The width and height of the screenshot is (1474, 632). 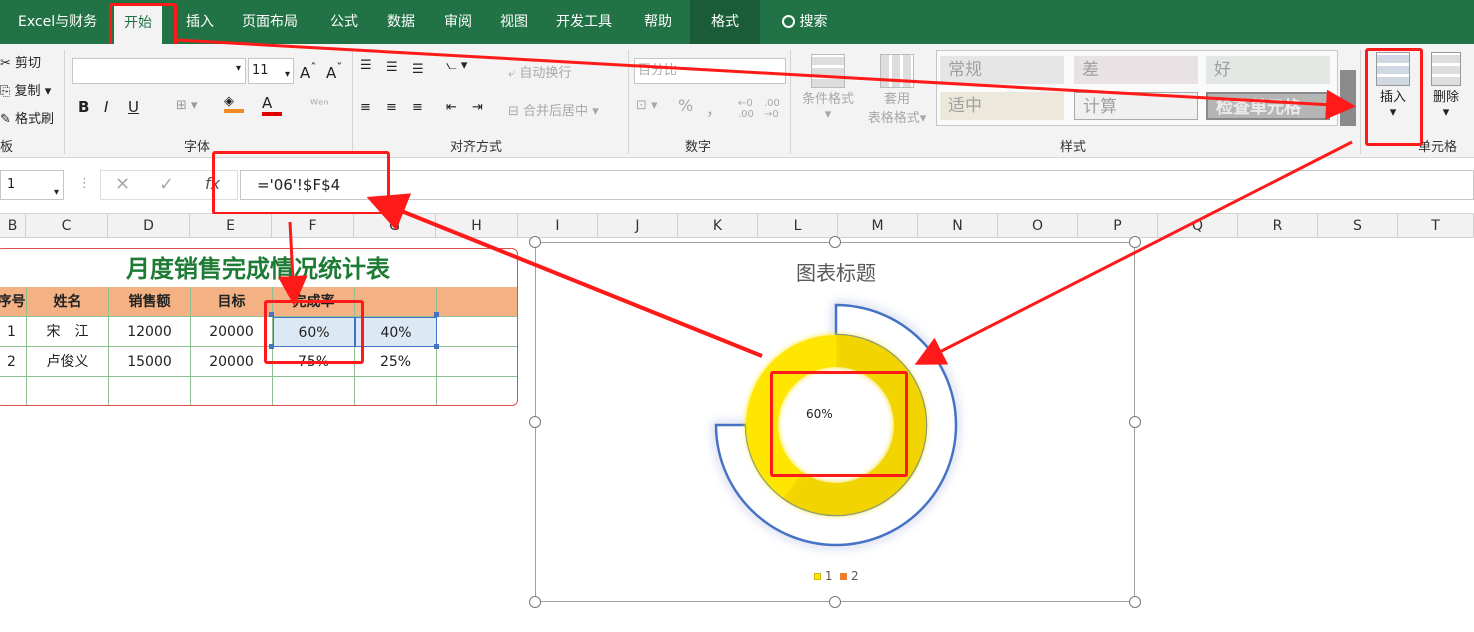 I want to click on format-as-table-button: 套用 表格格式▾, so click(x=897, y=90).